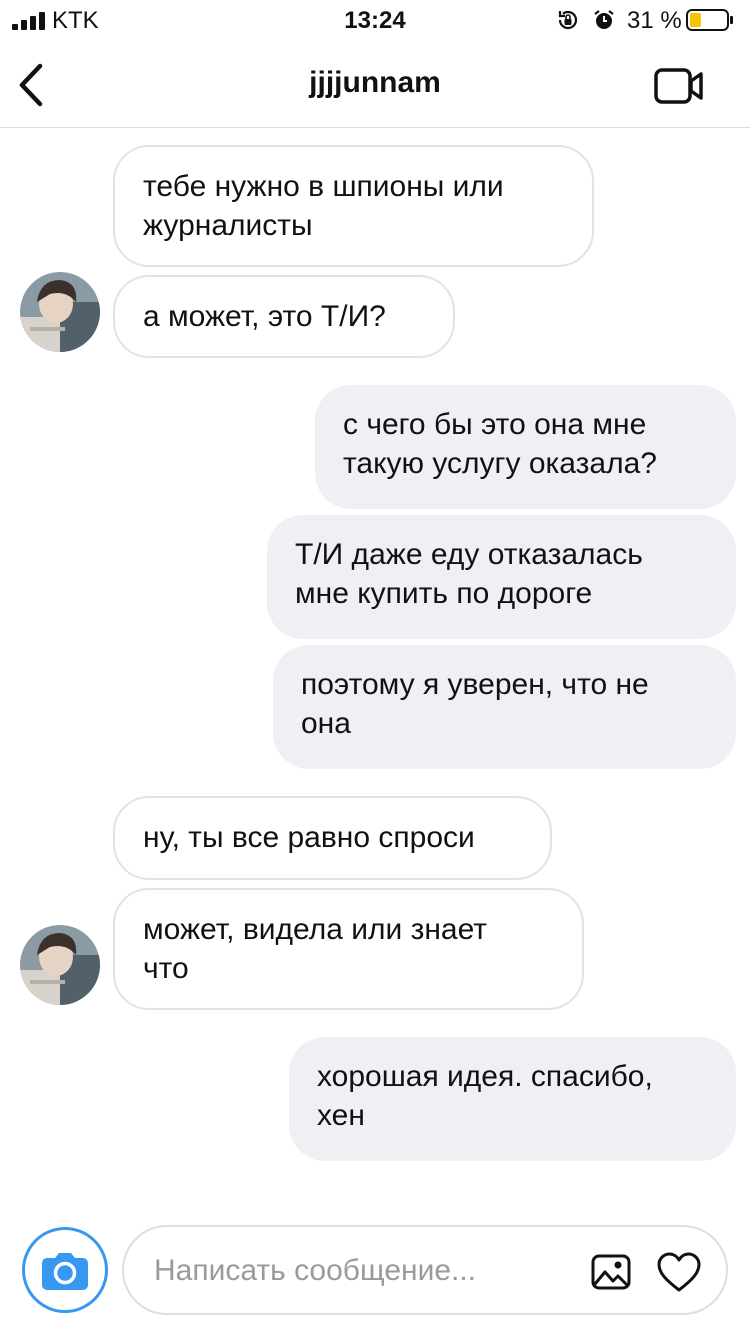  Describe the element at coordinates (679, 1272) in the screenshot. I see `heart-icon` at that location.